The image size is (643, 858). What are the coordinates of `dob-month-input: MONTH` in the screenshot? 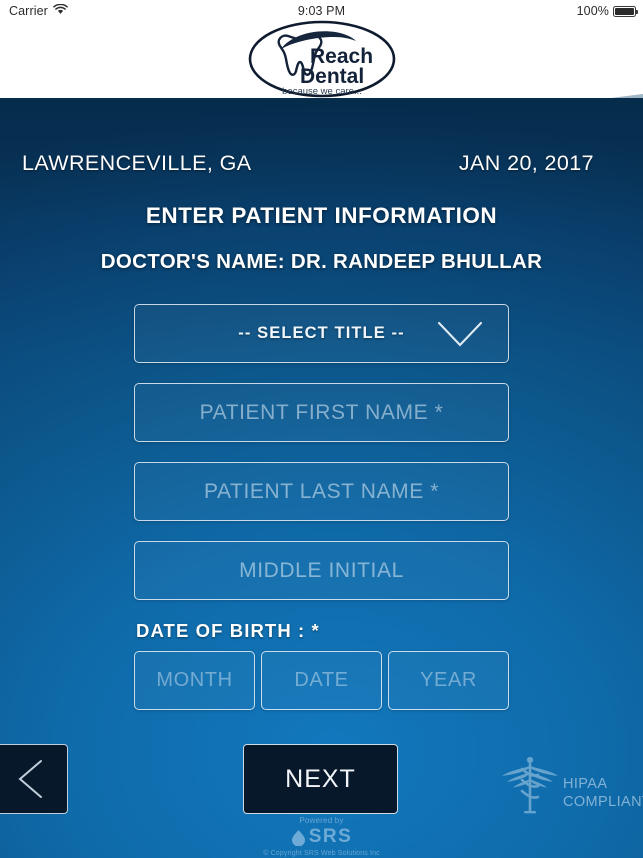 It's located at (194, 680).